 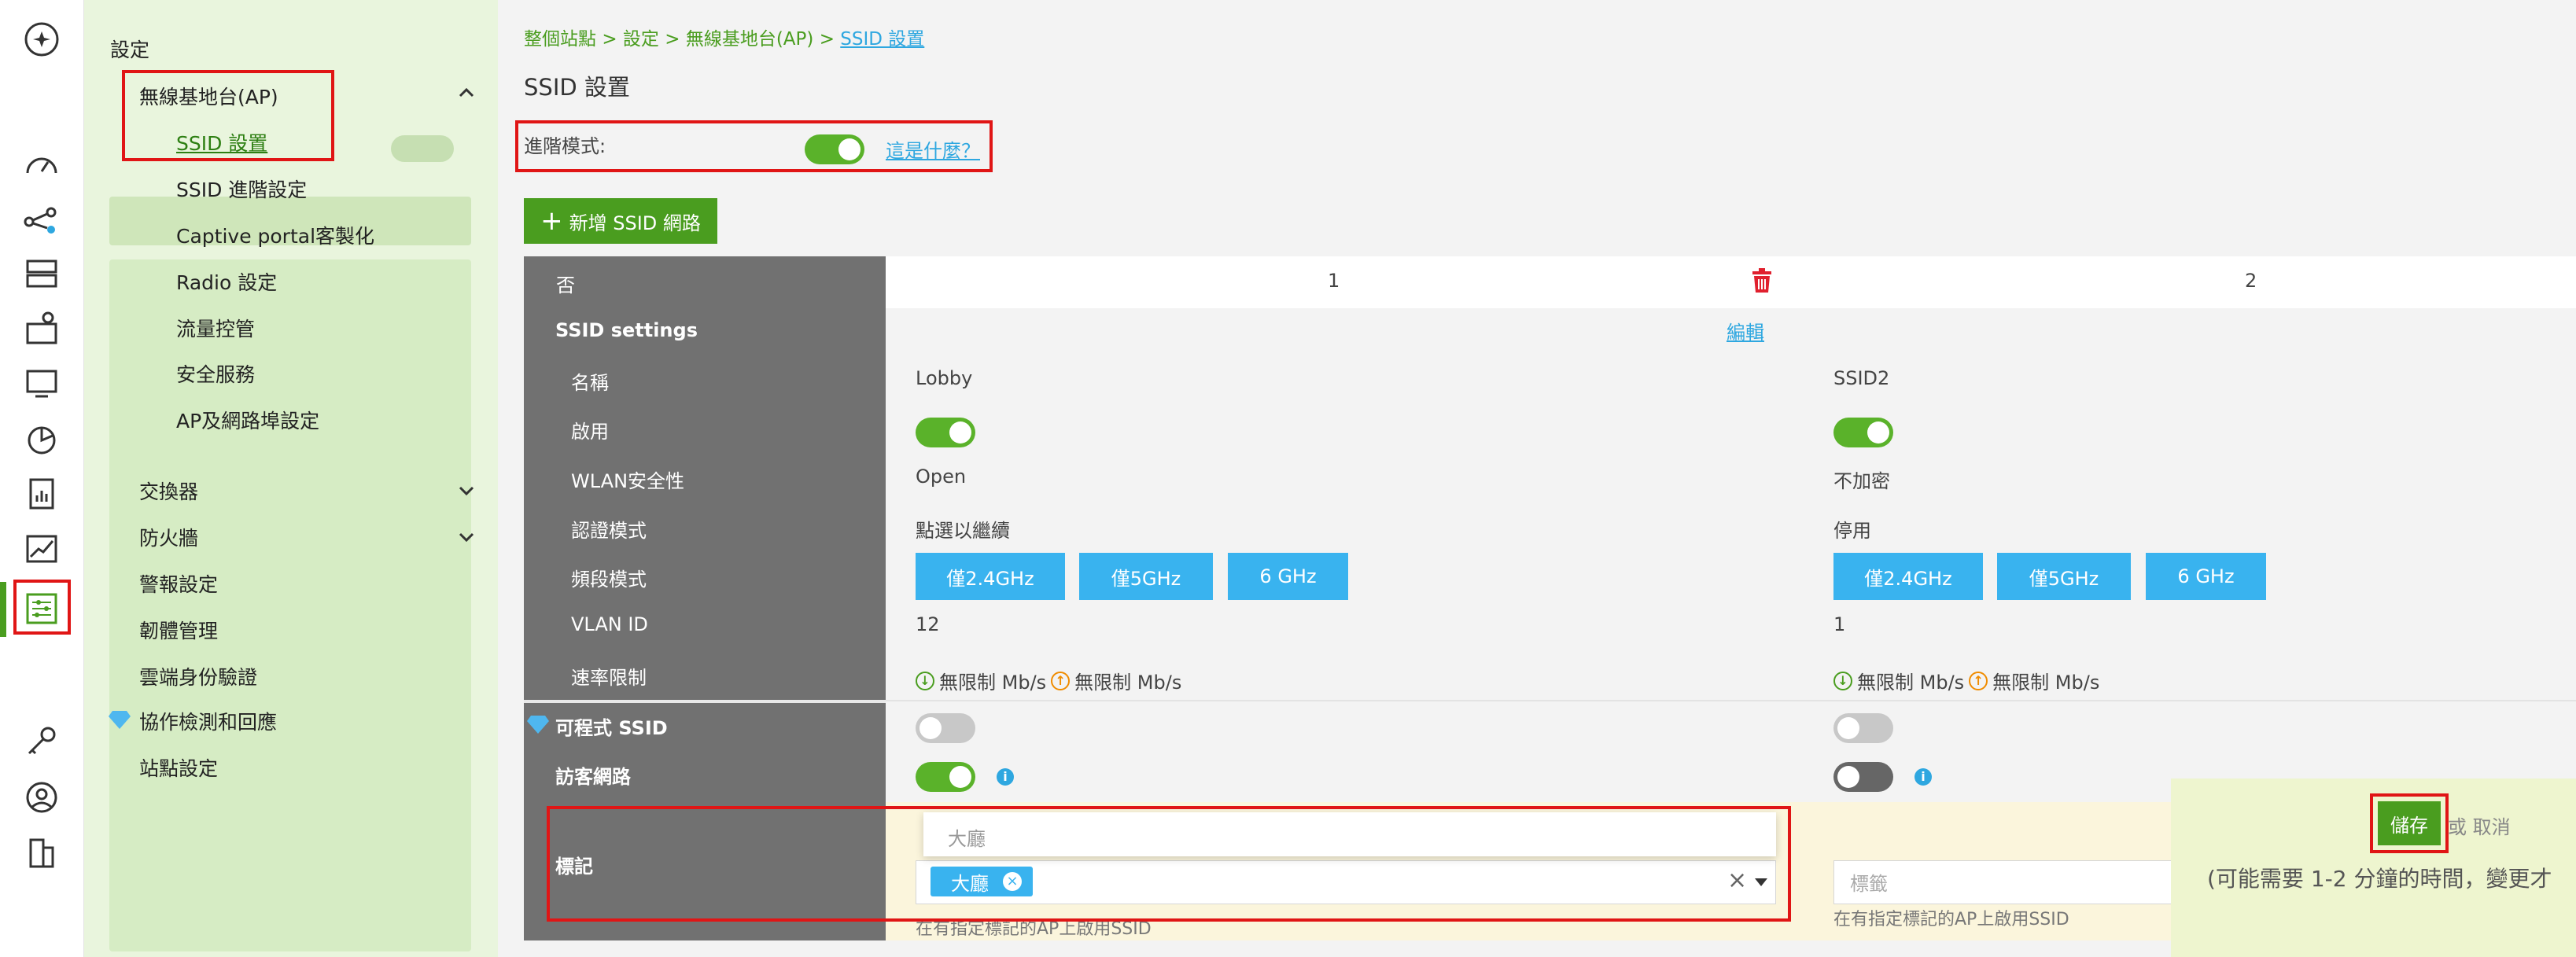 I want to click on breadcrumb-current: SSID 設置, so click(x=882, y=39).